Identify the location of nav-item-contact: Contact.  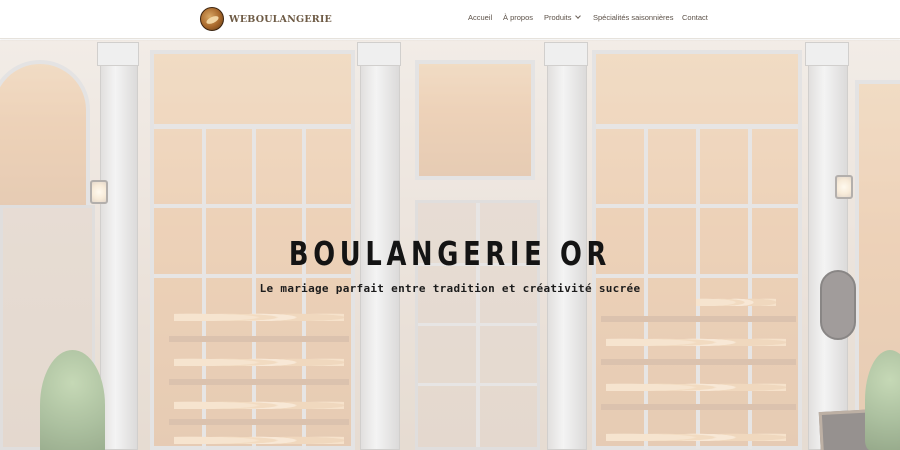
(695, 17).